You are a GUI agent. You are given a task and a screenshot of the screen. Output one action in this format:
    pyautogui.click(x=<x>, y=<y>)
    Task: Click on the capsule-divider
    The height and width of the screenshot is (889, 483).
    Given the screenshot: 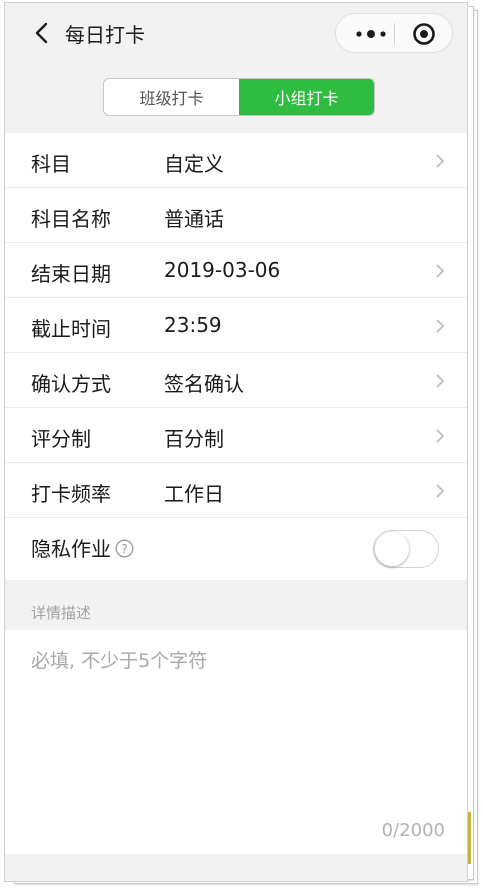 What is the action you would take?
    pyautogui.click(x=394, y=34)
    